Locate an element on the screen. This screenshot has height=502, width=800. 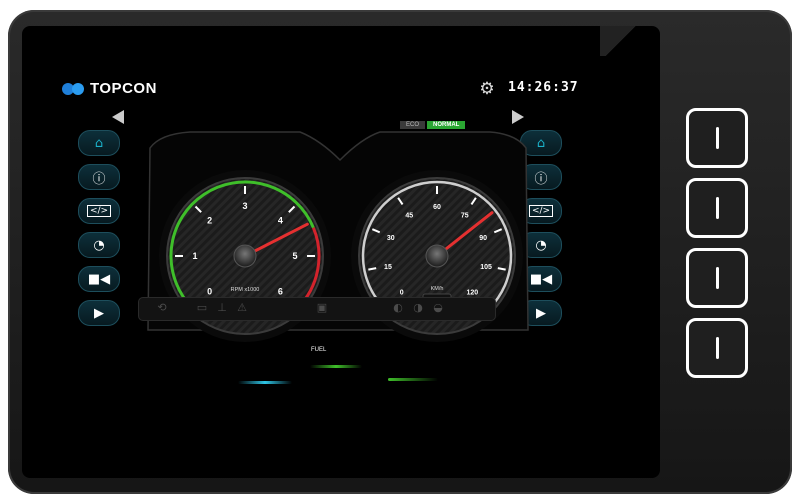
code-button-right: </> is located at coordinates (541, 211).